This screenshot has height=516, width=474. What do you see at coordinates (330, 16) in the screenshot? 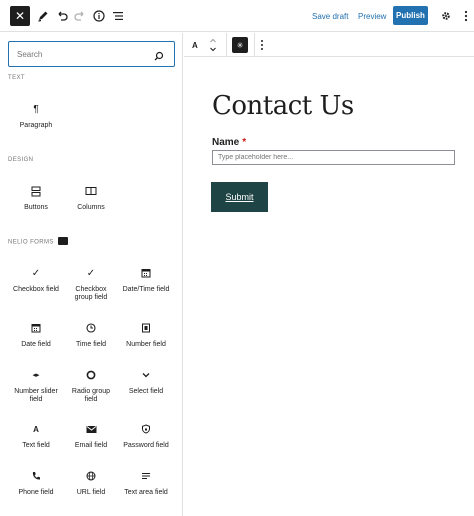
I see `save-draft-button: Save draft` at bounding box center [330, 16].